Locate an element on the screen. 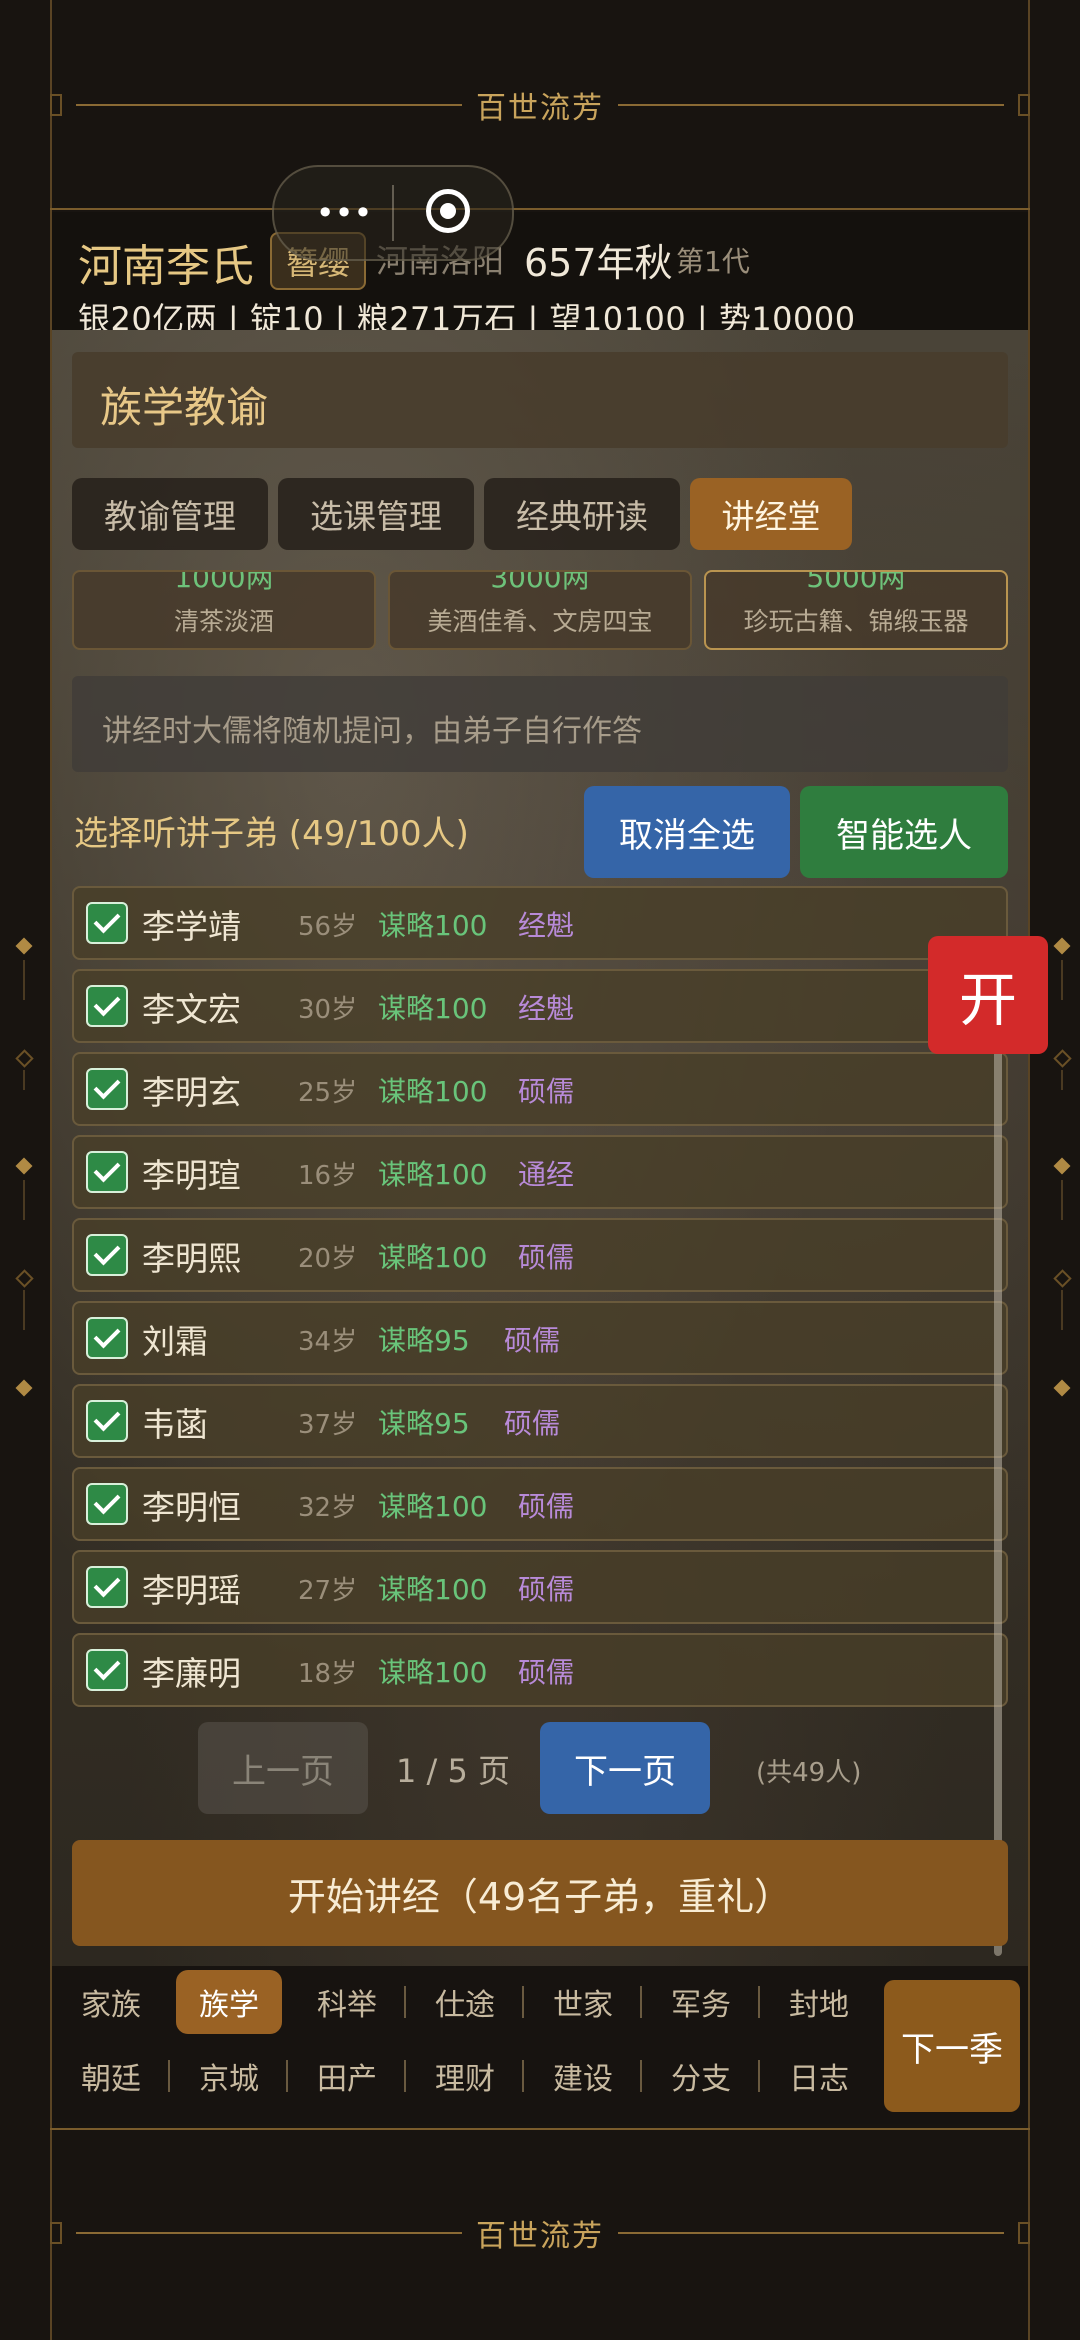  tier-option-medium: 3000两 美酒佳肴、文房四宝 is located at coordinates (540, 610).